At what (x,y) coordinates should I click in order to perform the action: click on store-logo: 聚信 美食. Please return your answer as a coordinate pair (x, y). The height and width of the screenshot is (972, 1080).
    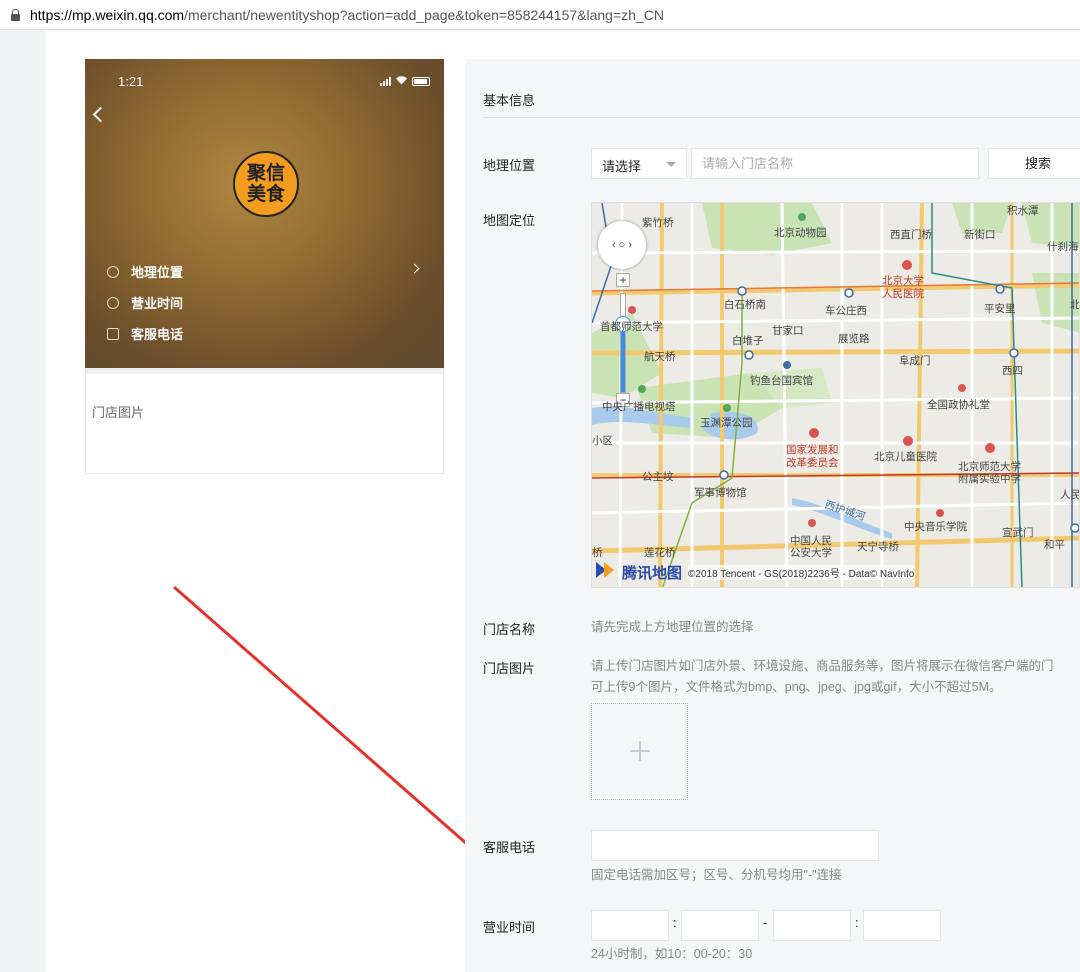
    Looking at the image, I should click on (266, 184).